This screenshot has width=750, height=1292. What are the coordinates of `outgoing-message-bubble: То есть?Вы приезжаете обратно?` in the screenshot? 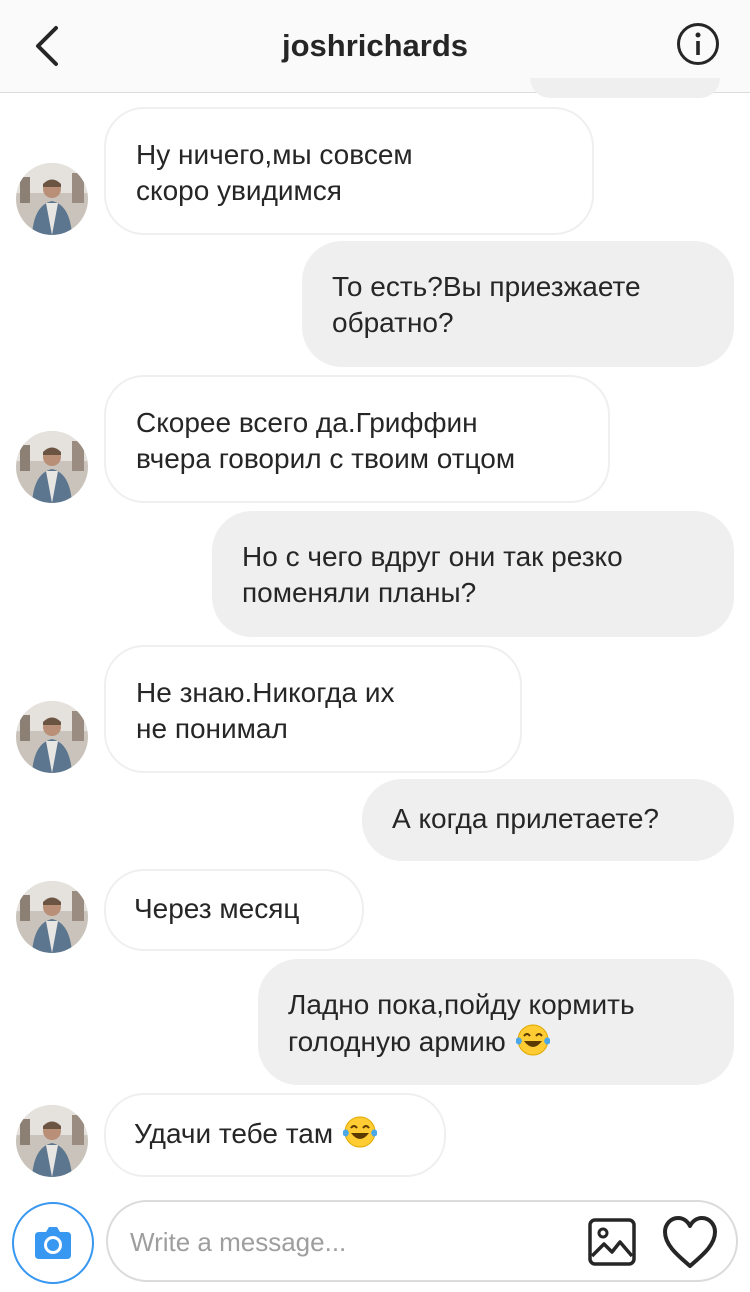 It's located at (518, 304).